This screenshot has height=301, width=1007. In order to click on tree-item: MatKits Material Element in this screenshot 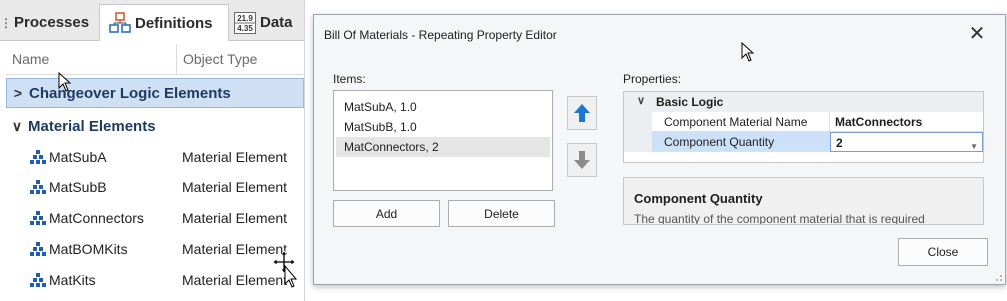, I will do `click(155, 280)`.